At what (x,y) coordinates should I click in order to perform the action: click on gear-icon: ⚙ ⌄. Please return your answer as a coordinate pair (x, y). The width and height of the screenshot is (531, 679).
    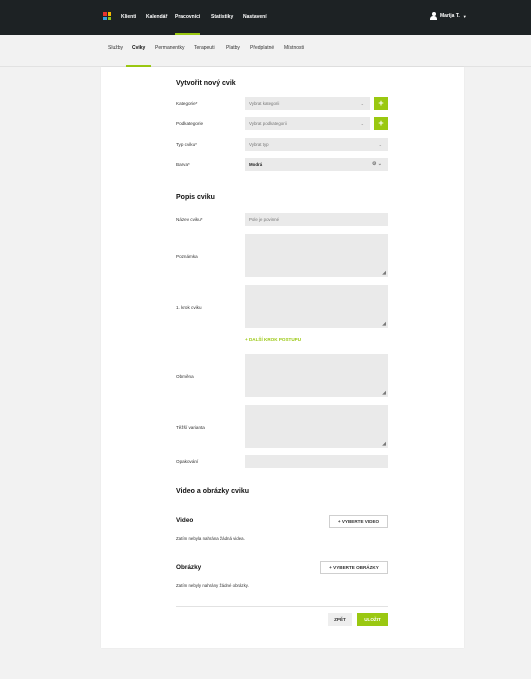
    Looking at the image, I should click on (376, 164).